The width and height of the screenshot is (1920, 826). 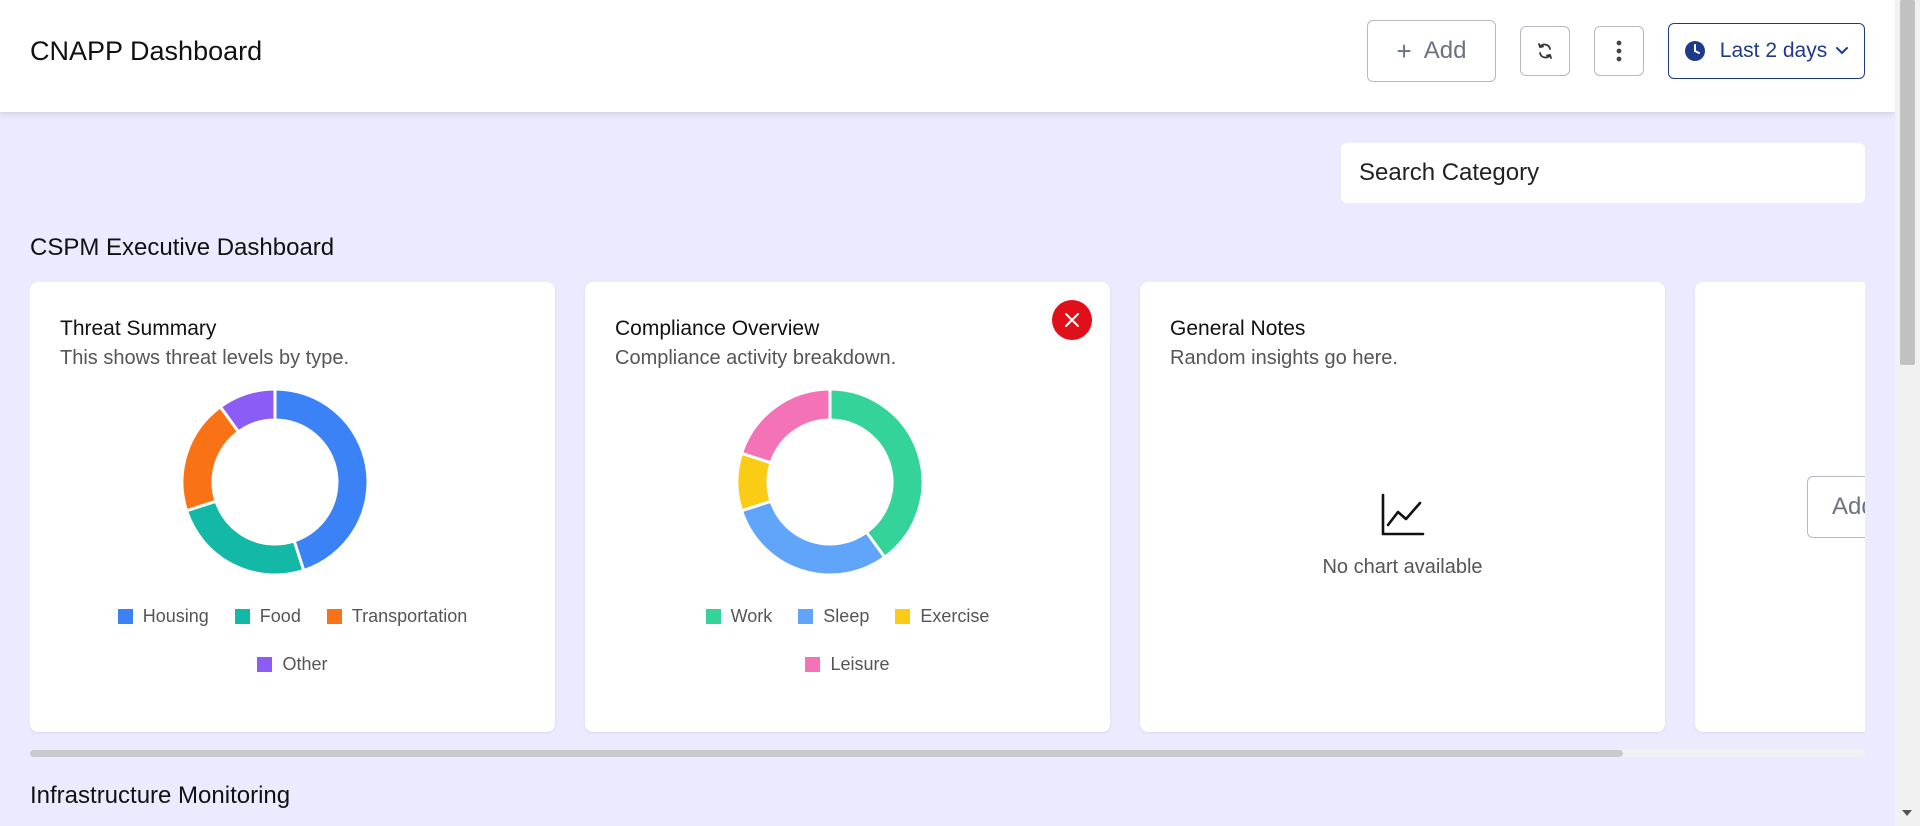 I want to click on chart-legend-row-2: Other, so click(x=292, y=664).